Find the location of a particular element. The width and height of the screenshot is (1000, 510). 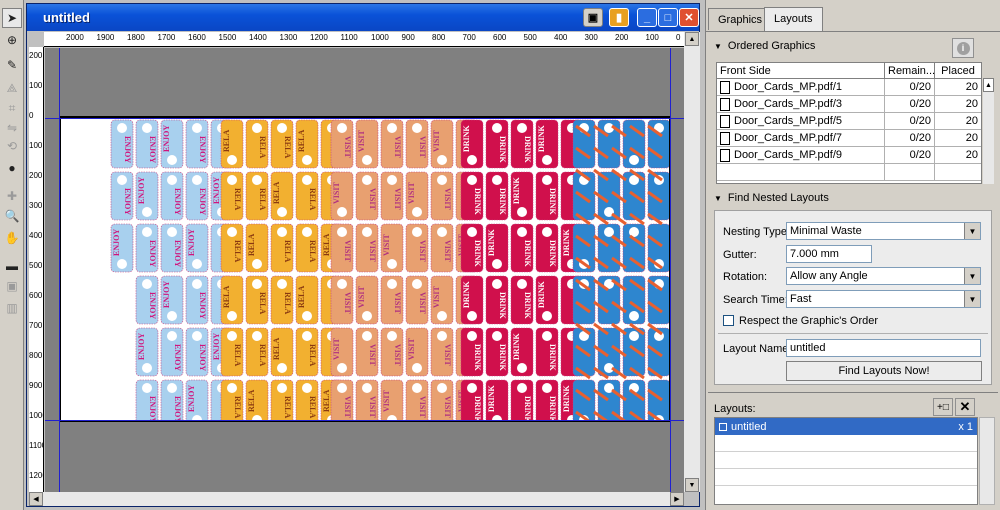

nesting-type-value: Minimal Waste is located at coordinates (826, 231).